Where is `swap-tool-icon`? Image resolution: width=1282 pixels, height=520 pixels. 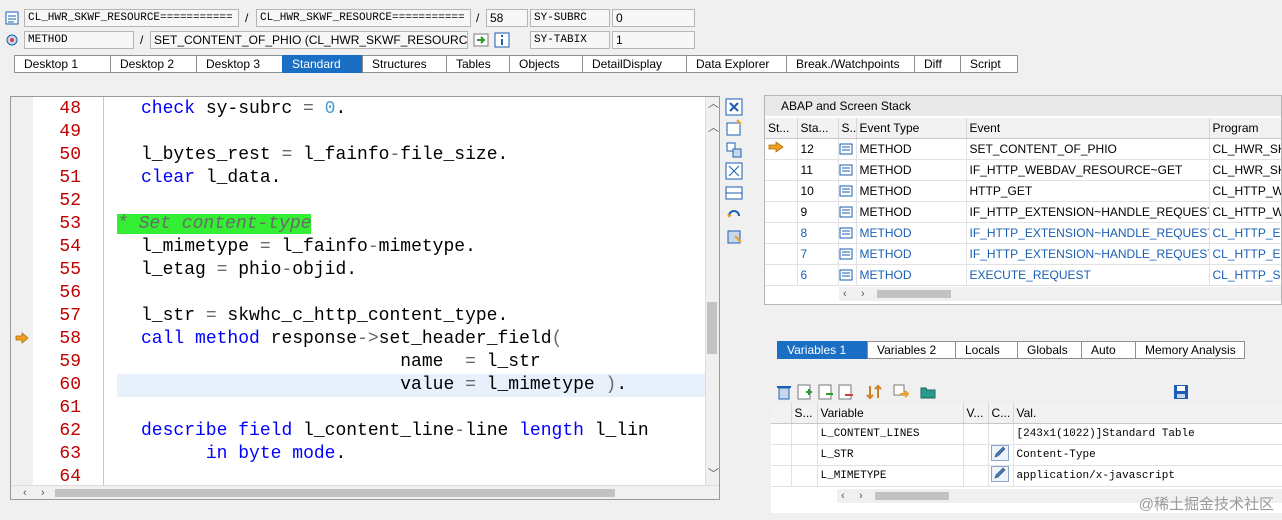
swap-tool-icon is located at coordinates (734, 150).